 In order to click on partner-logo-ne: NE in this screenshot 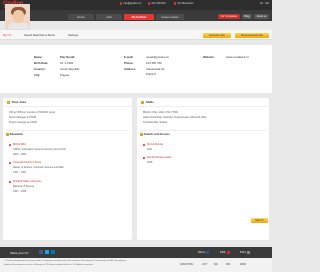, I will do `click(216, 264)`.